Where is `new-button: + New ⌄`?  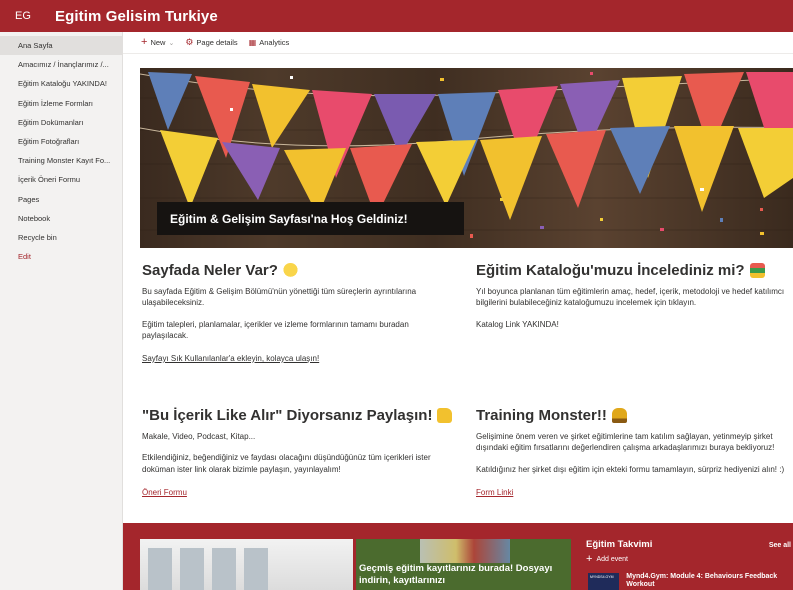 new-button: + New ⌄ is located at coordinates (157, 42).